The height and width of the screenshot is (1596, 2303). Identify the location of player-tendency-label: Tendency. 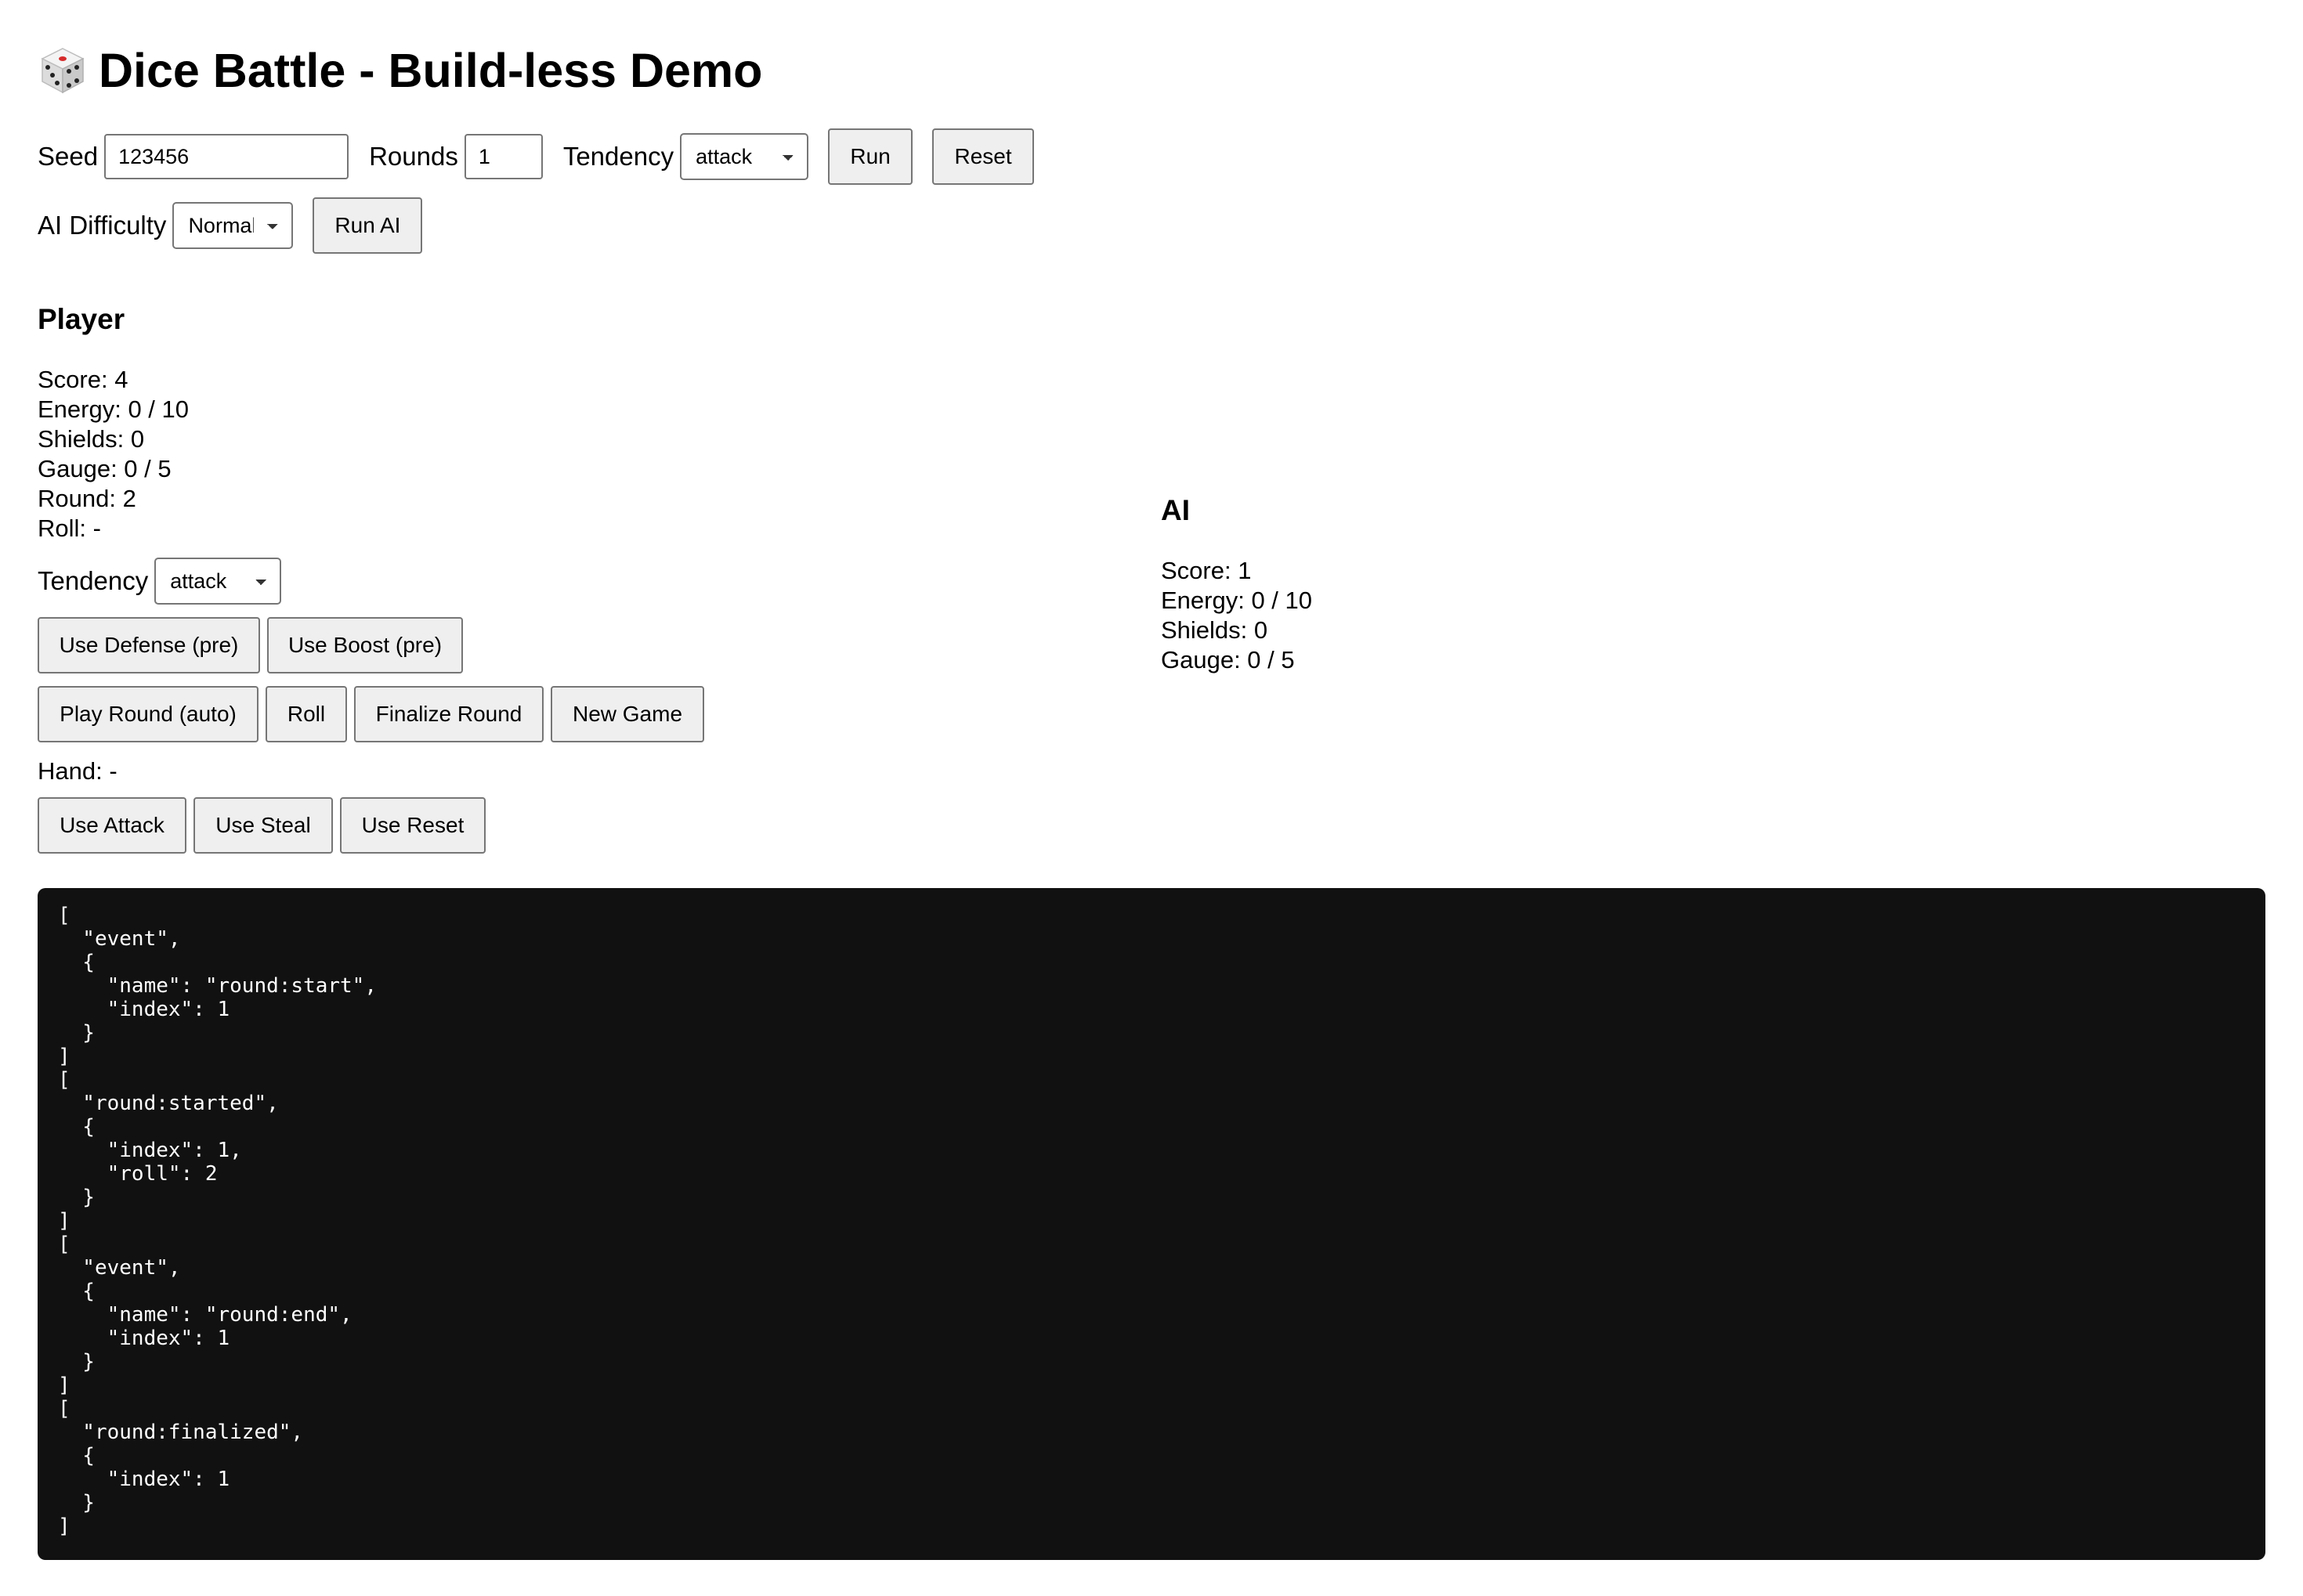
(93, 580).